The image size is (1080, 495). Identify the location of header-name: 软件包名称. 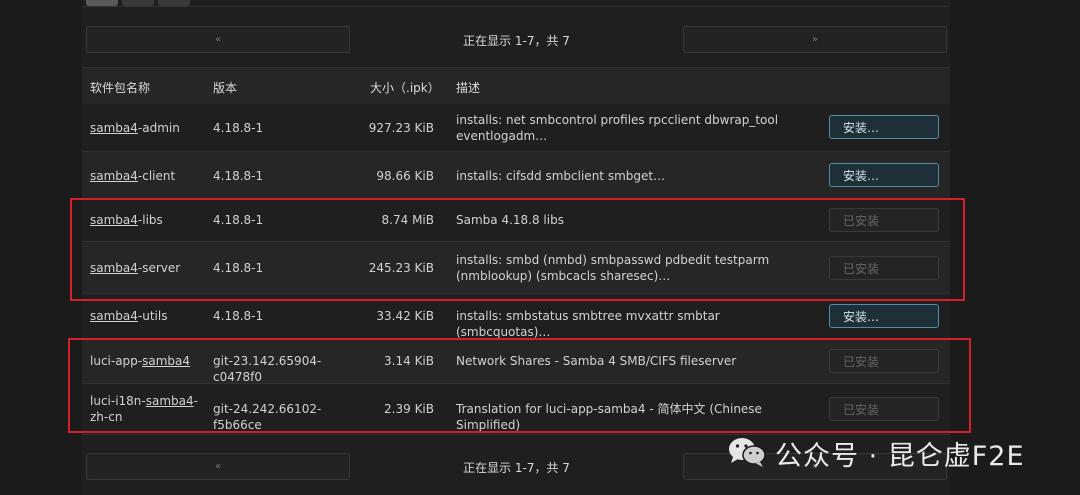
(120, 88).